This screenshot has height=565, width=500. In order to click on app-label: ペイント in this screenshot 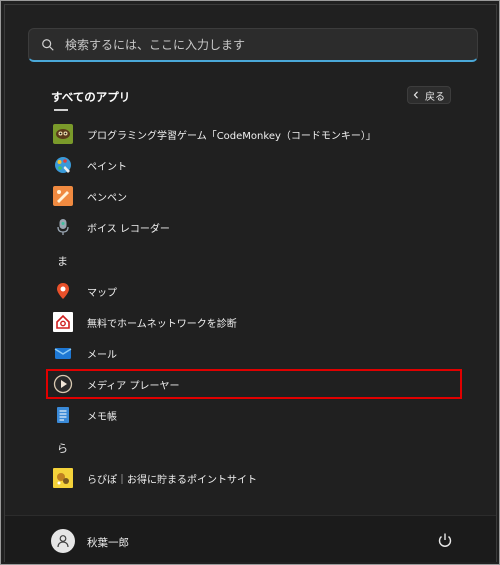, I will do `click(107, 167)`.